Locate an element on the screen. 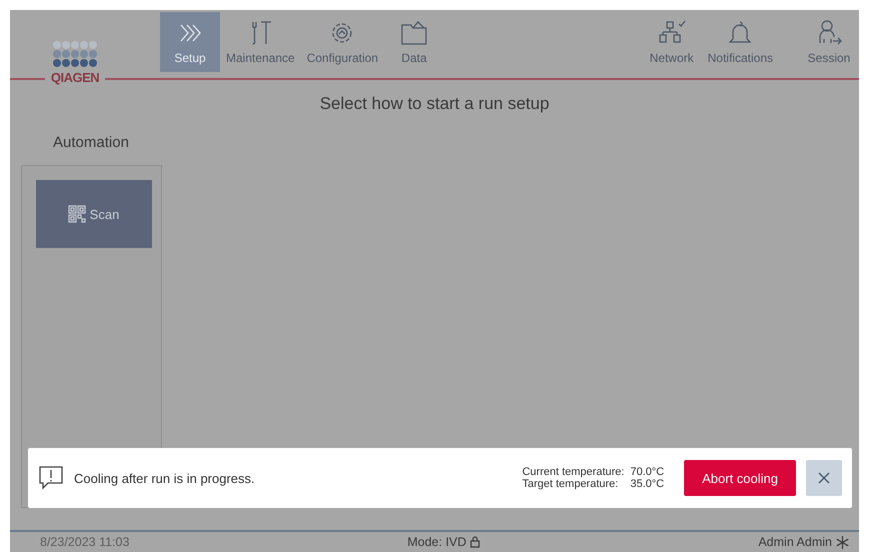  qr-code-icon is located at coordinates (77, 214).